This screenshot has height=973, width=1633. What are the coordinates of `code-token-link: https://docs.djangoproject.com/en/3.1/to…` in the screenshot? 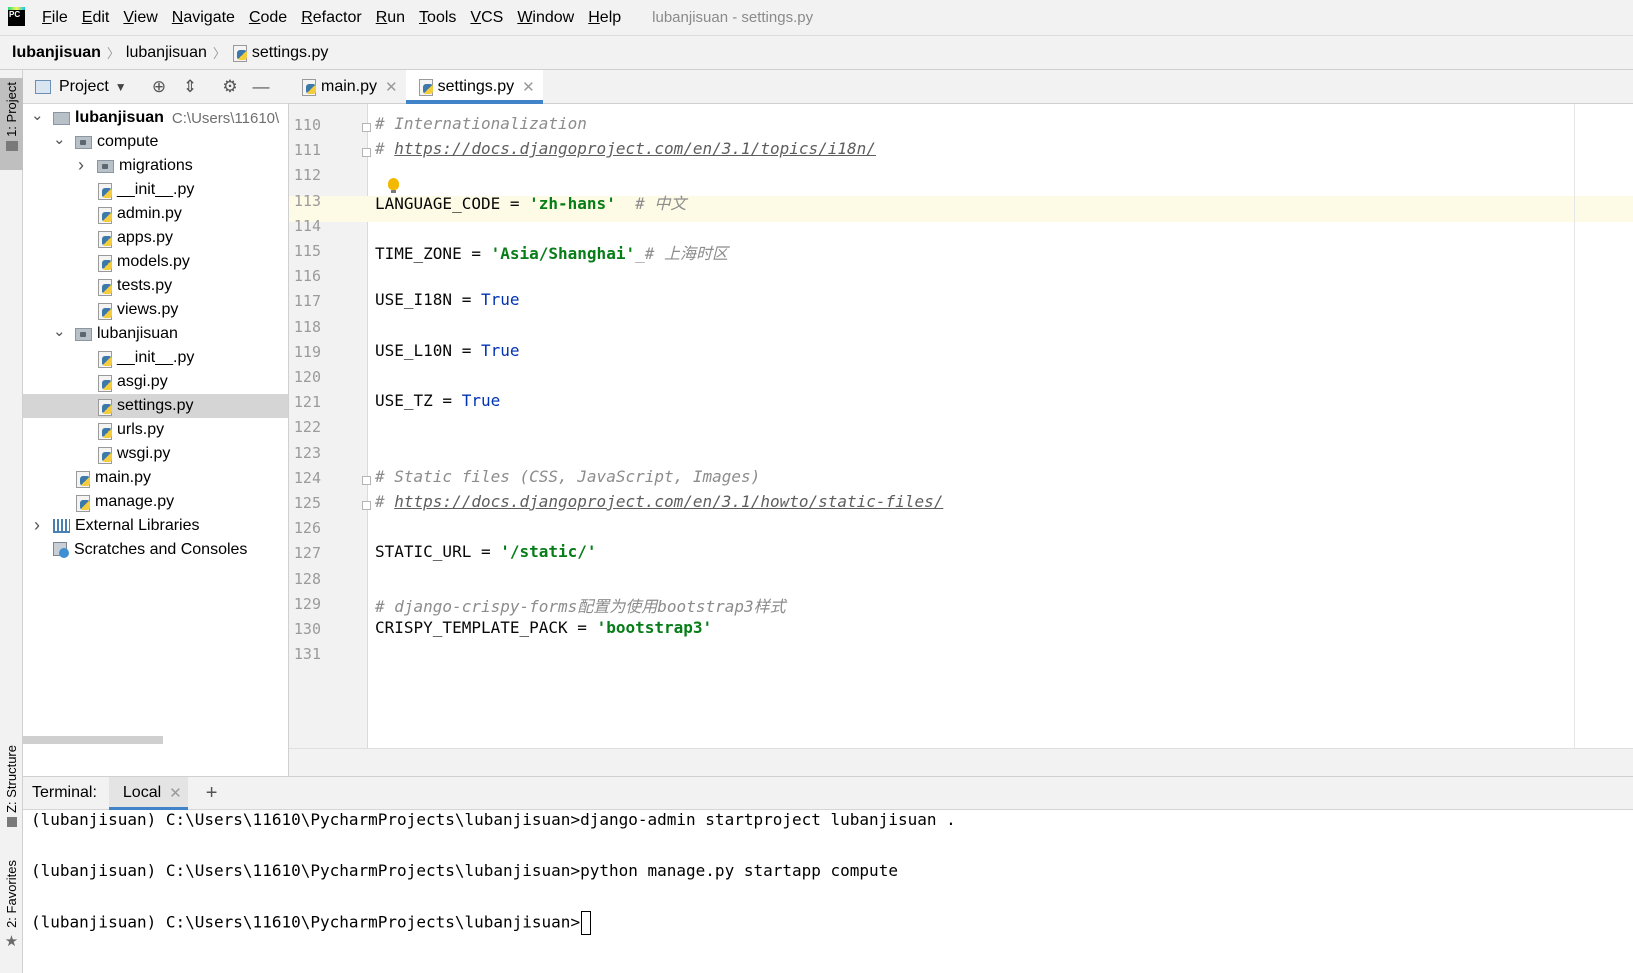 It's located at (635, 148).